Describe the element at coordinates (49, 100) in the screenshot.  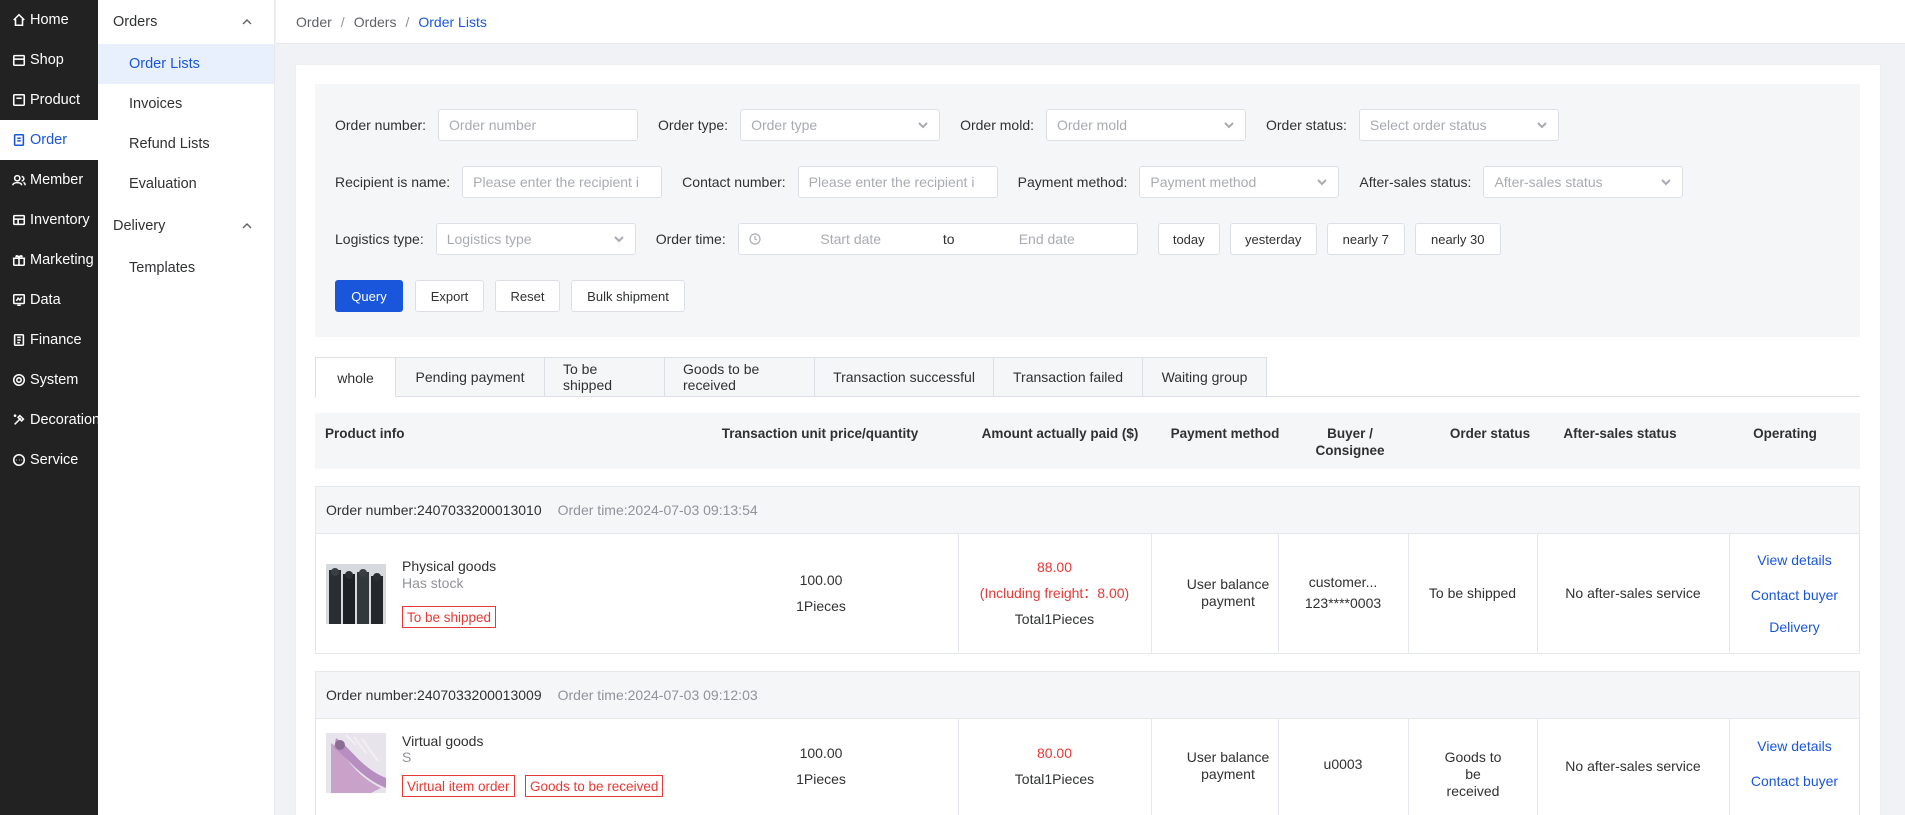
I see `nav-item-product: Product` at that location.